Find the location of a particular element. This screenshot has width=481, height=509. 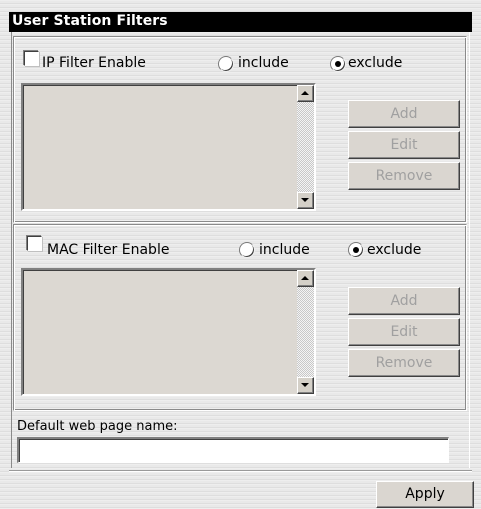

mac-list-scroll-down-button is located at coordinates (305, 385).